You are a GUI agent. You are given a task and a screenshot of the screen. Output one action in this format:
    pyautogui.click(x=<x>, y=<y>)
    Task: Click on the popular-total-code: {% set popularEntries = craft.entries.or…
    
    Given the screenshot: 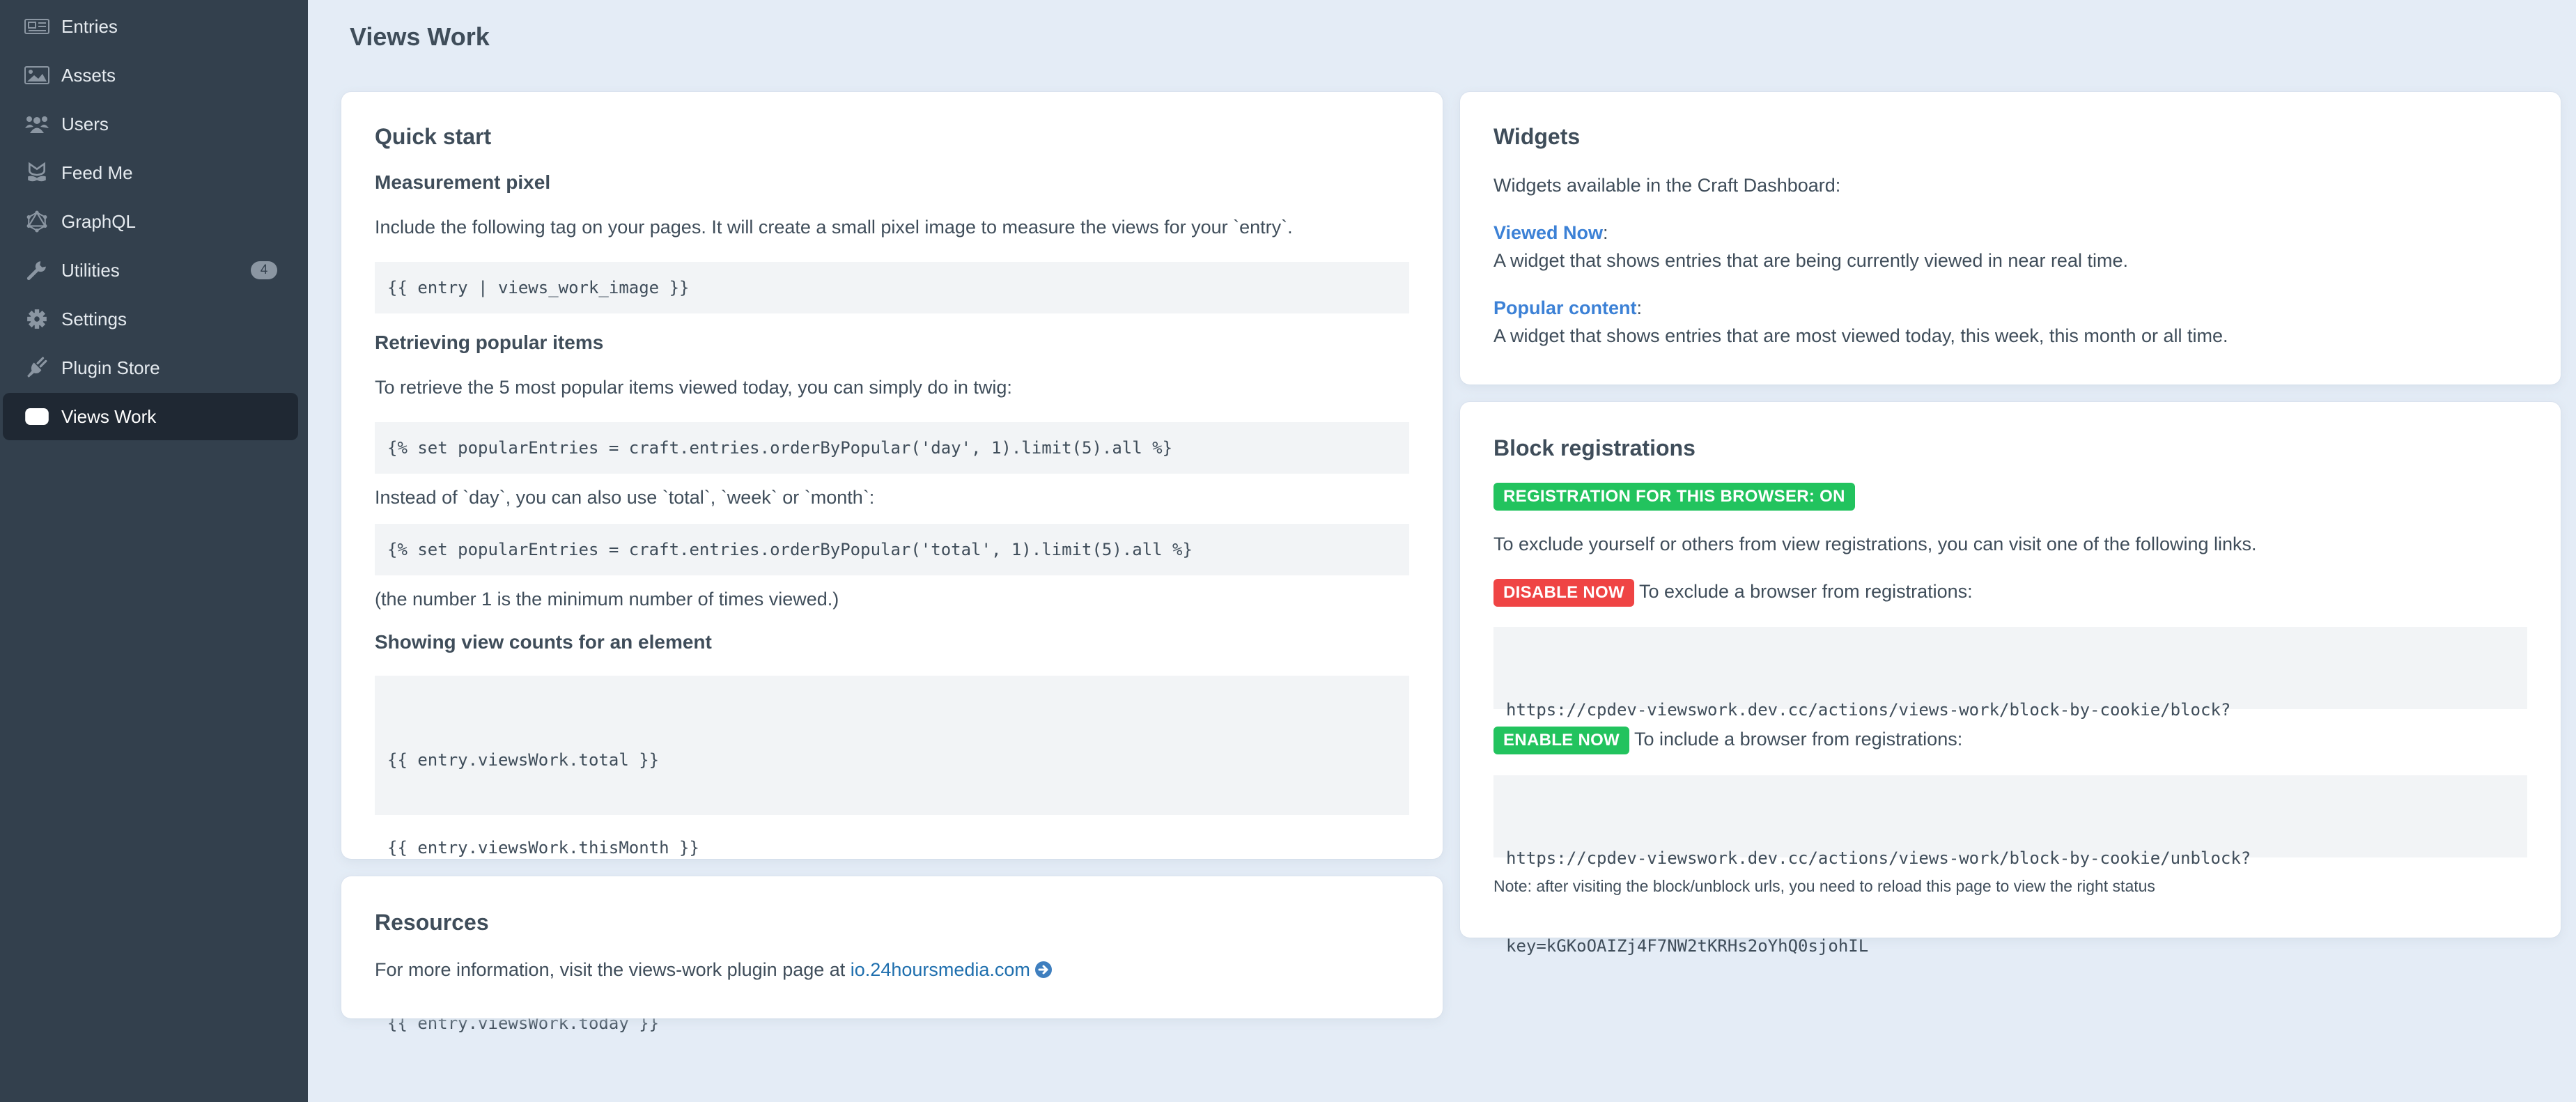 What is the action you would take?
    pyautogui.click(x=892, y=549)
    